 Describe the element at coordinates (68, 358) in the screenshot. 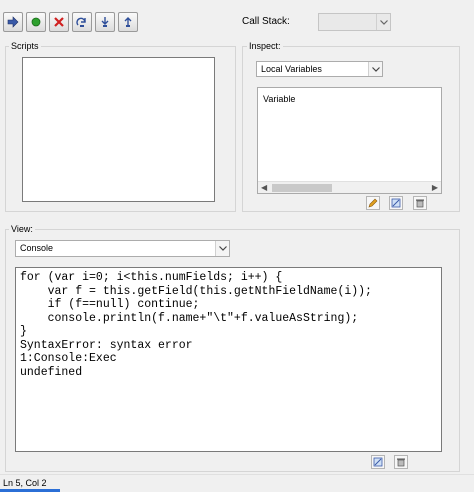

I see `console-line: 1:Console:Exec` at that location.